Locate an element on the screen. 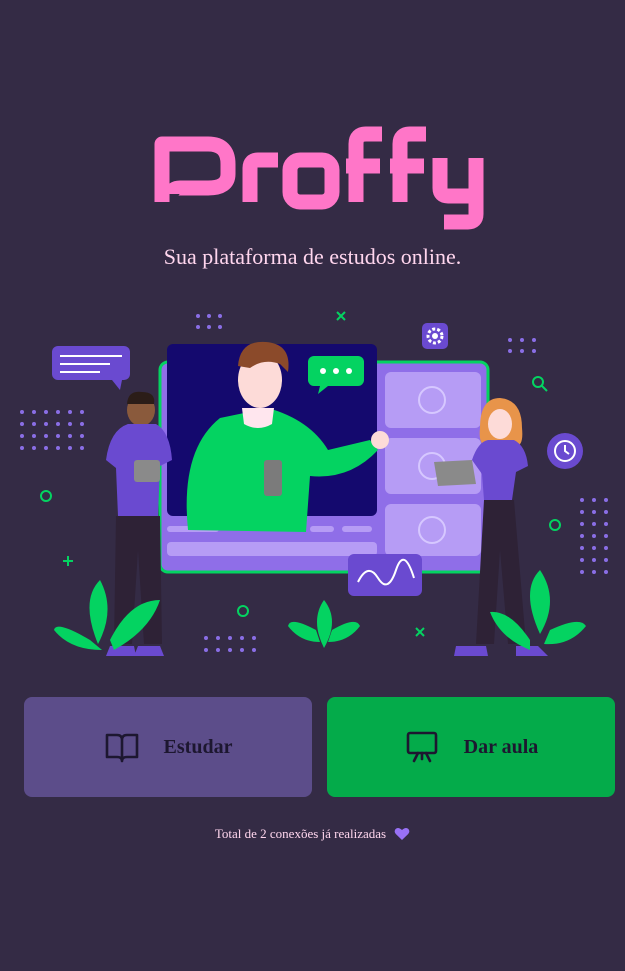  connections-text: Total de 2 conexões já realizadas is located at coordinates (300, 833).